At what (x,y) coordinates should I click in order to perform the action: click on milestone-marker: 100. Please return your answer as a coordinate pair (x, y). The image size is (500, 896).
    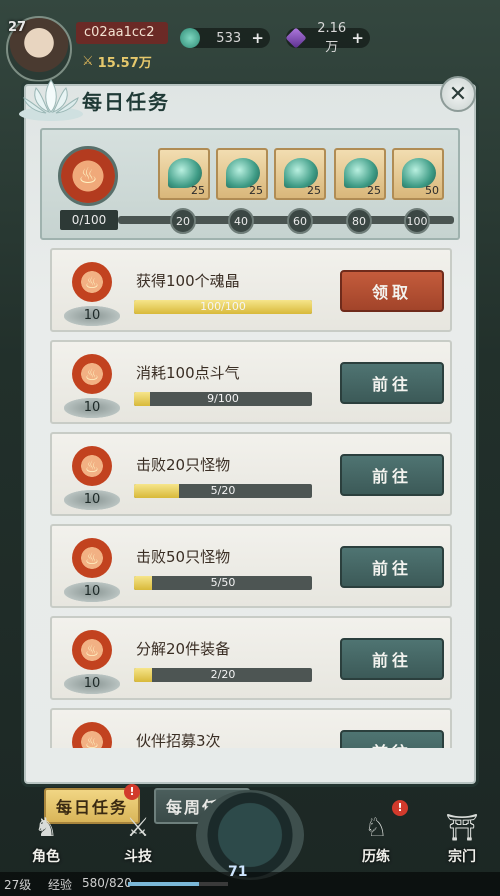
    Looking at the image, I should click on (417, 221).